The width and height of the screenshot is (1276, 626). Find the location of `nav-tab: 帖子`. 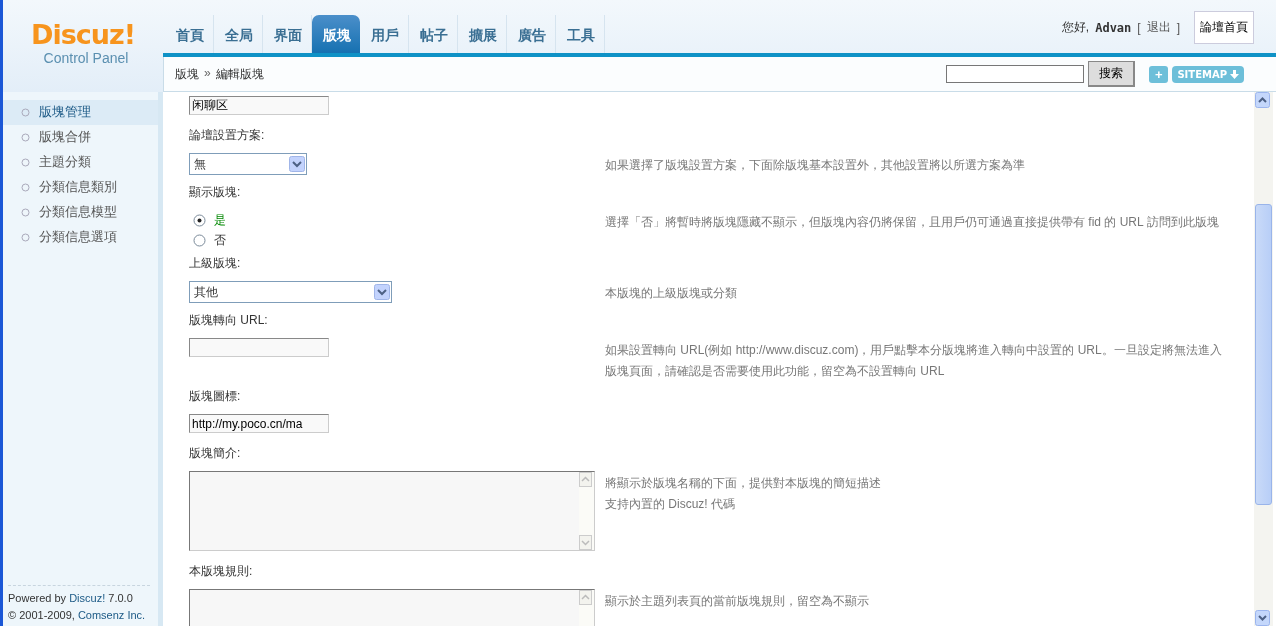

nav-tab: 帖子 is located at coordinates (433, 34).